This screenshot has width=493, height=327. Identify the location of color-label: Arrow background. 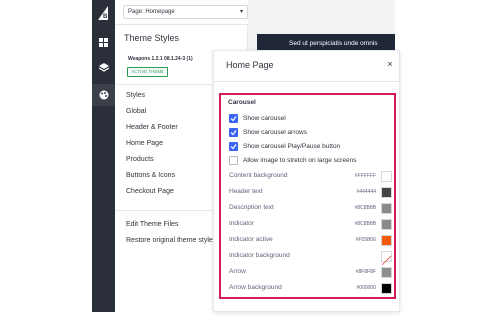
(255, 287).